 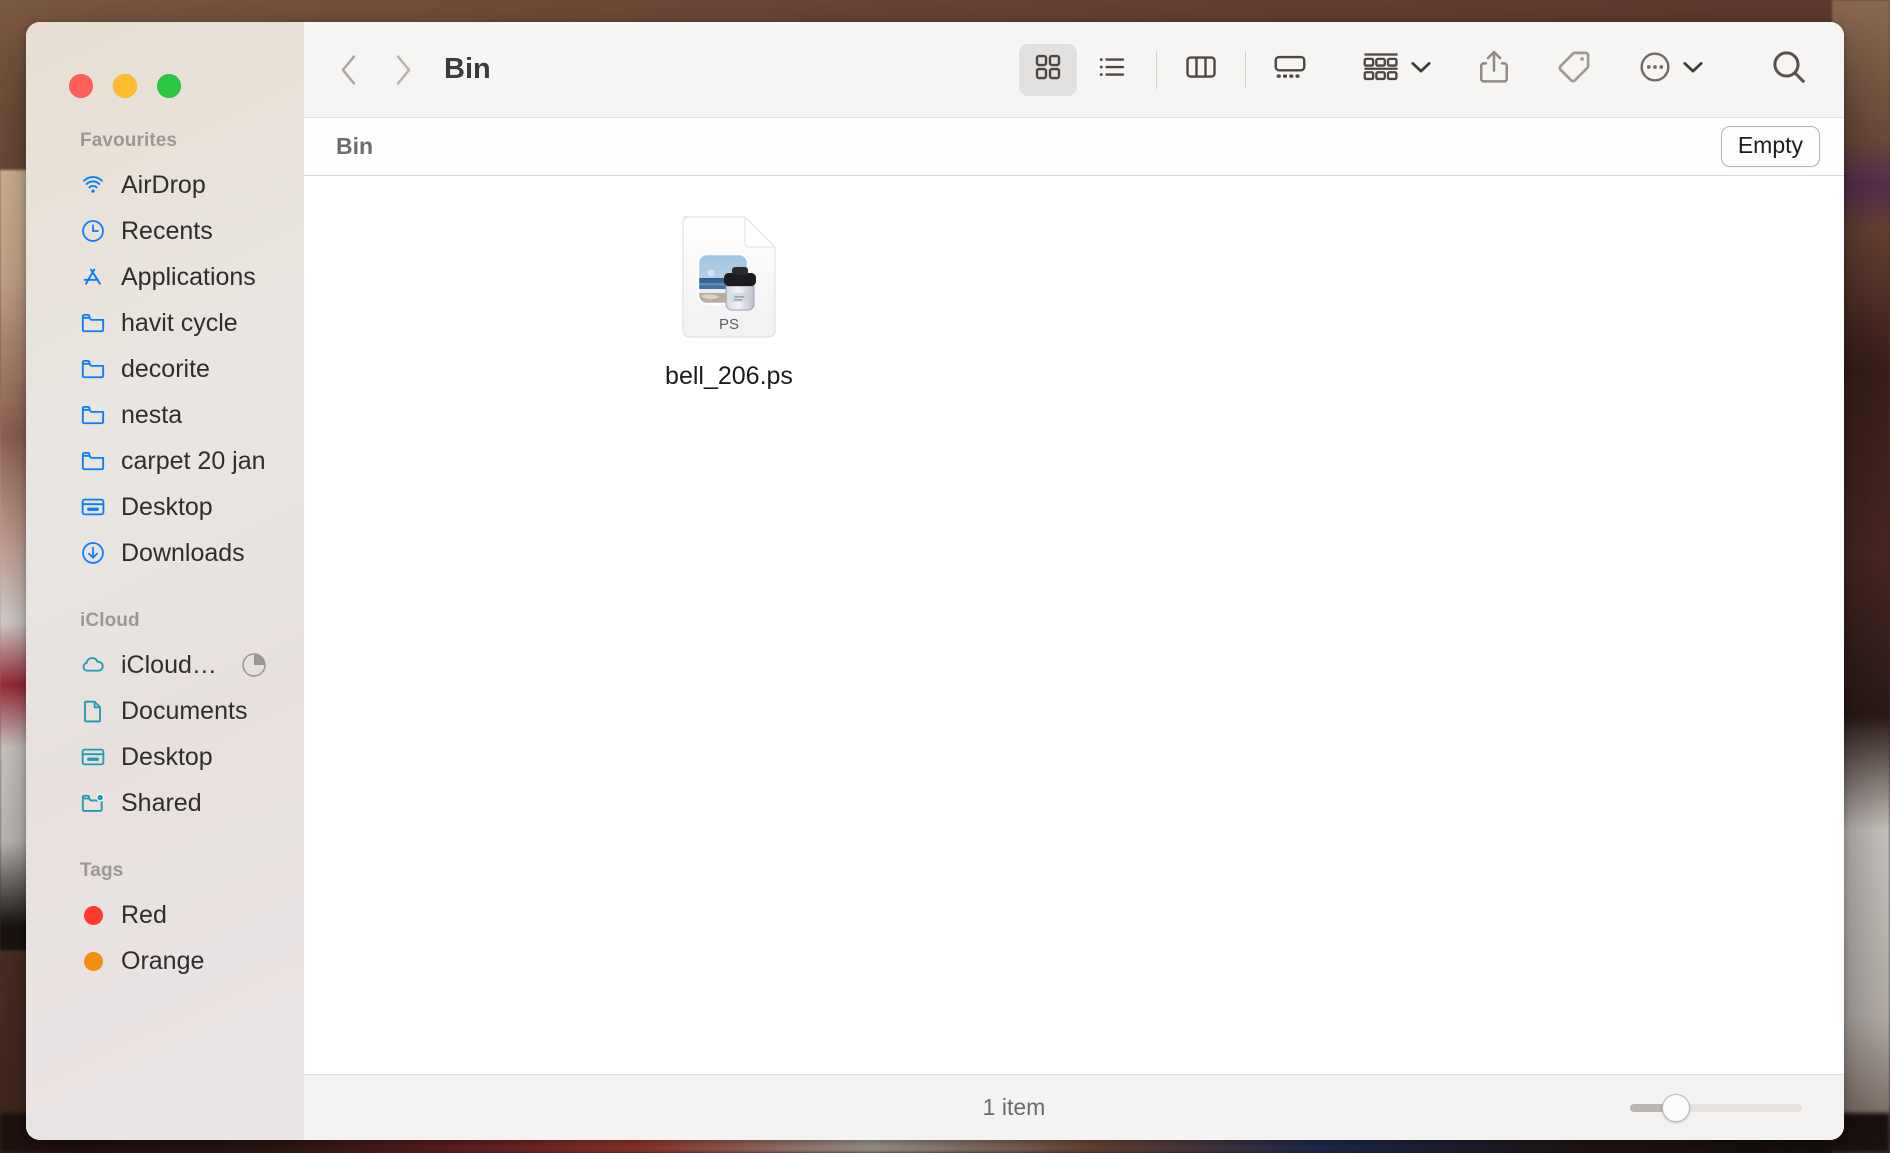 What do you see at coordinates (183, 552) in the screenshot?
I see `sidebar-item-label: Downloads` at bounding box center [183, 552].